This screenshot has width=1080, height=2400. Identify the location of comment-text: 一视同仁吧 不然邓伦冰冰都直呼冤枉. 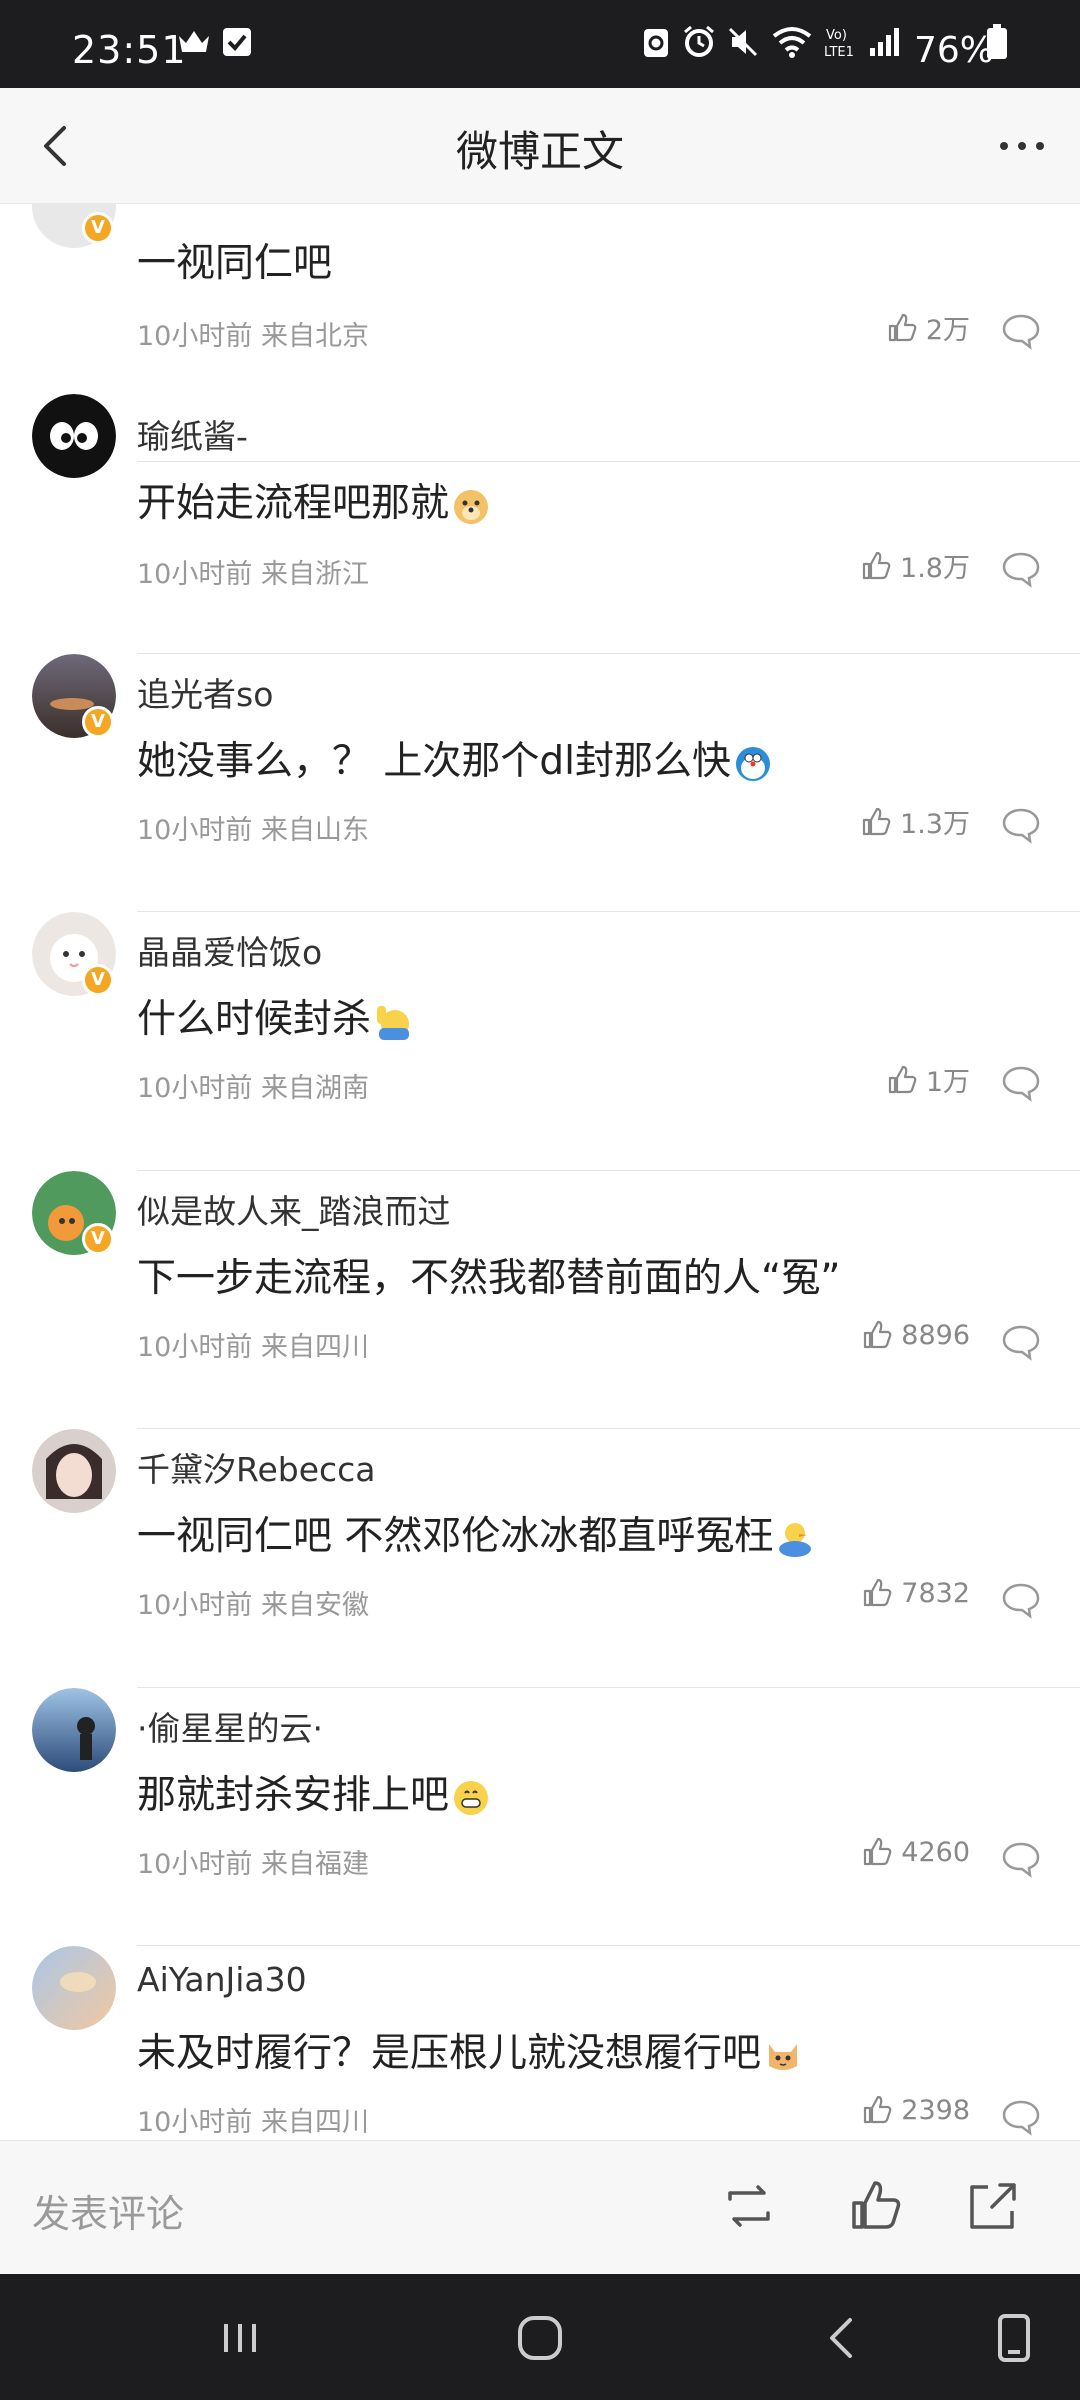
(476, 1533).